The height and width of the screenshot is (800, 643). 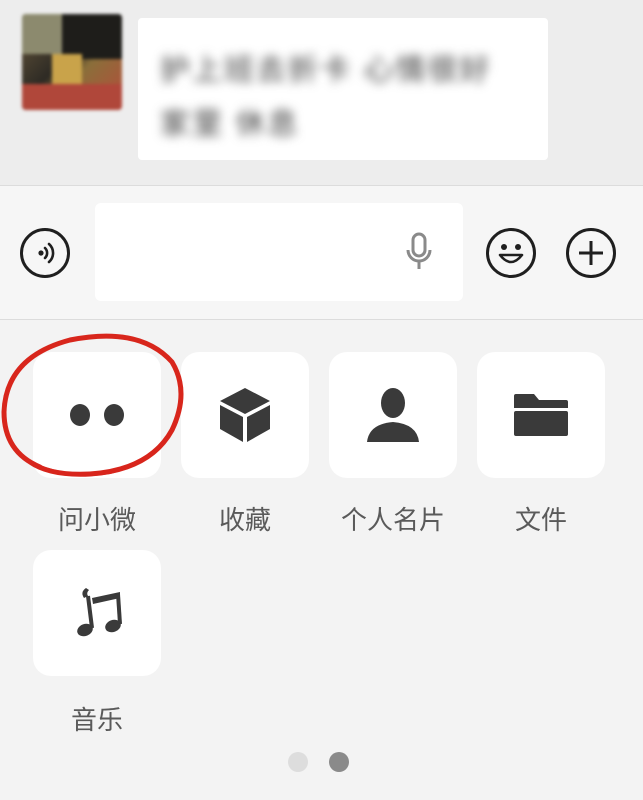 What do you see at coordinates (96, 721) in the screenshot?
I see `music-label: 音乐` at bounding box center [96, 721].